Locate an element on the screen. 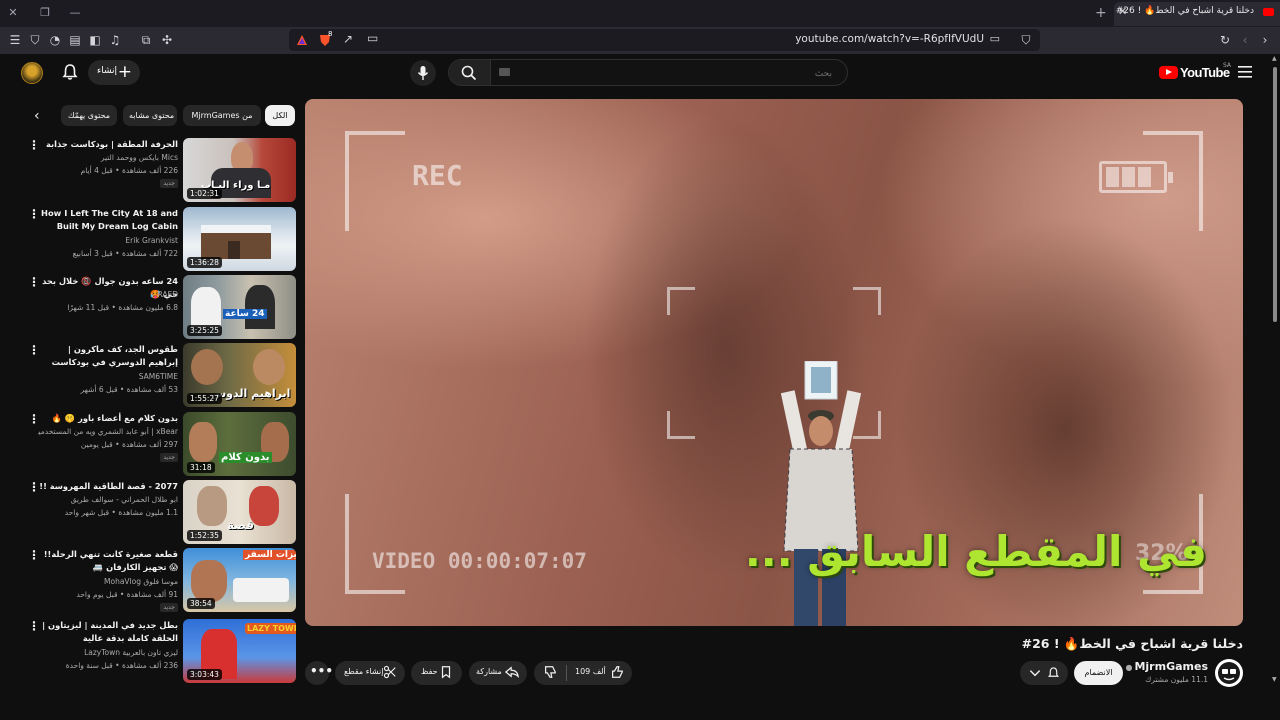 The height and width of the screenshot is (720, 1280). channel-name: ابو طلال الحمراني - سوالف طريق is located at coordinates (108, 499).